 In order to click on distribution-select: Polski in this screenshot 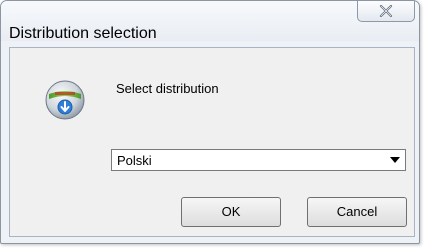, I will do `click(258, 160)`.